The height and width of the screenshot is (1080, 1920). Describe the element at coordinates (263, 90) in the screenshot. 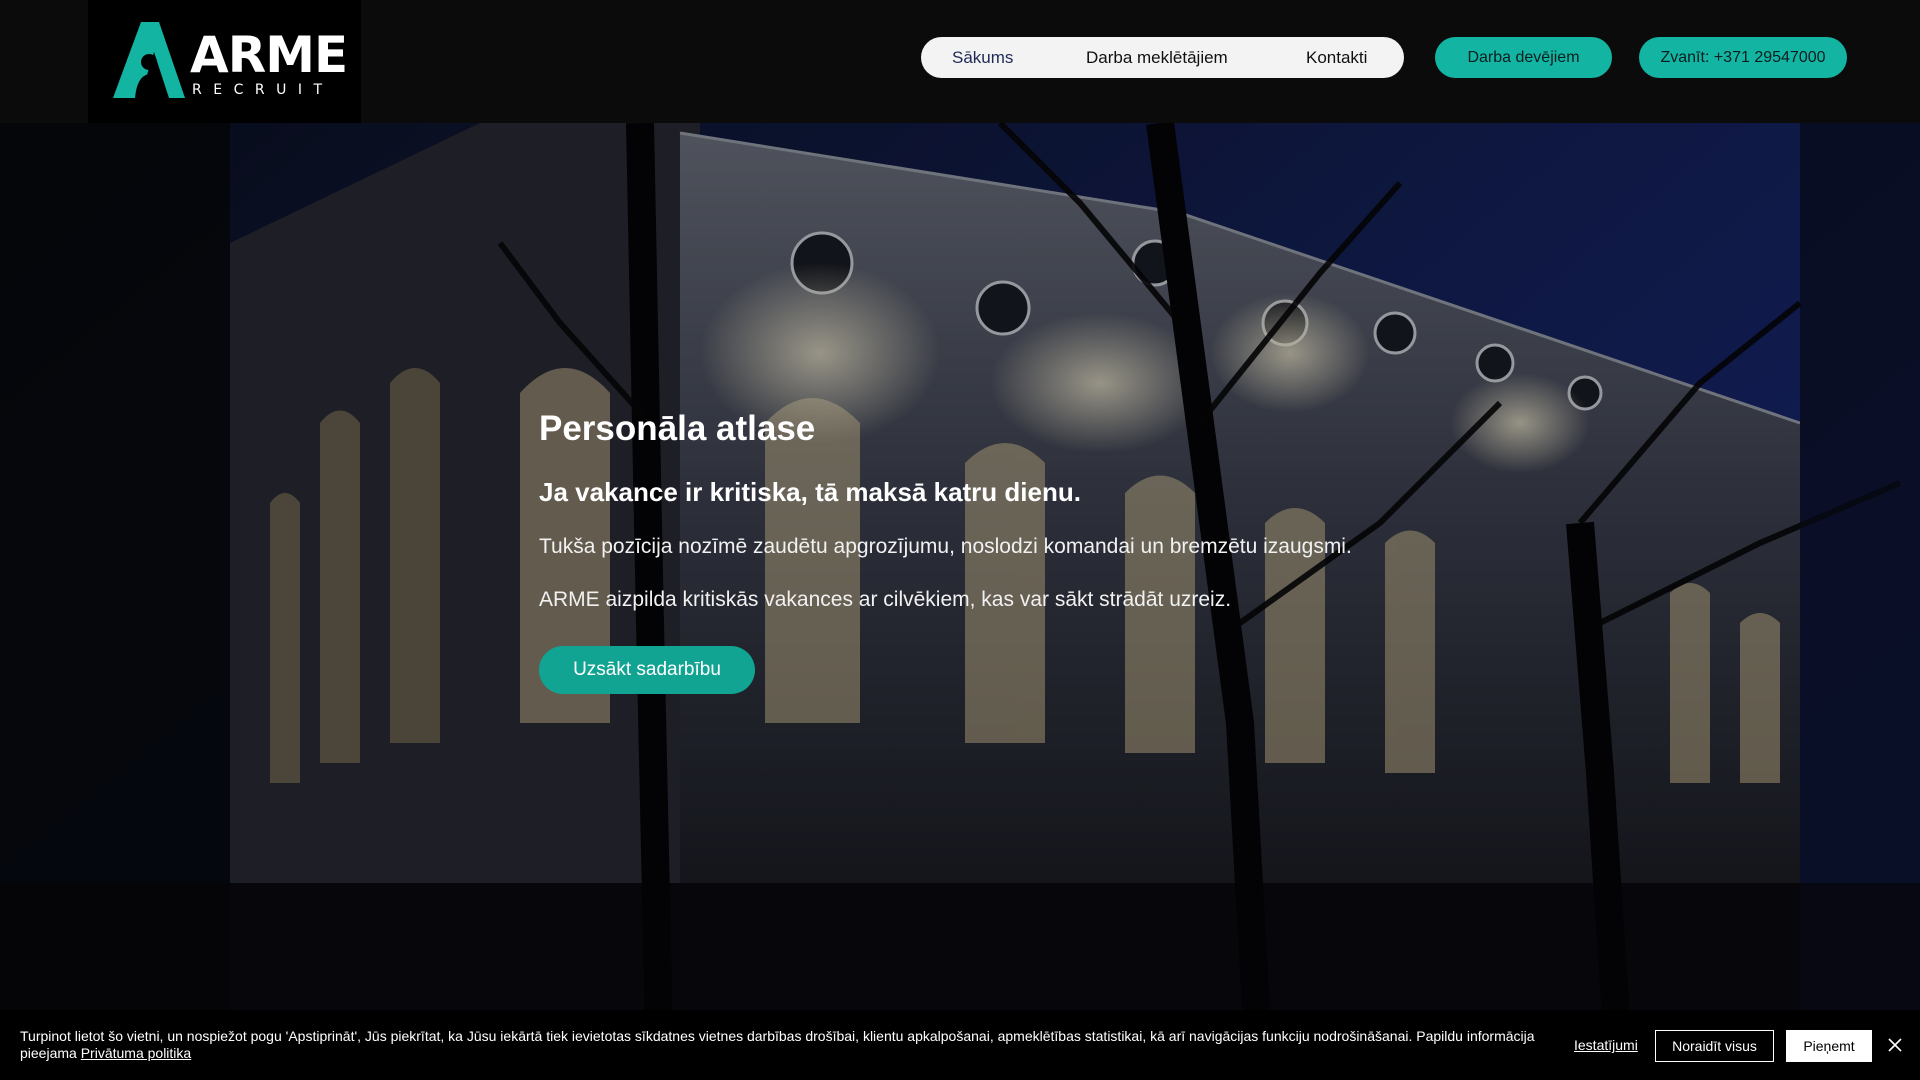

I see `logo-tagline: RECRUIT` at that location.